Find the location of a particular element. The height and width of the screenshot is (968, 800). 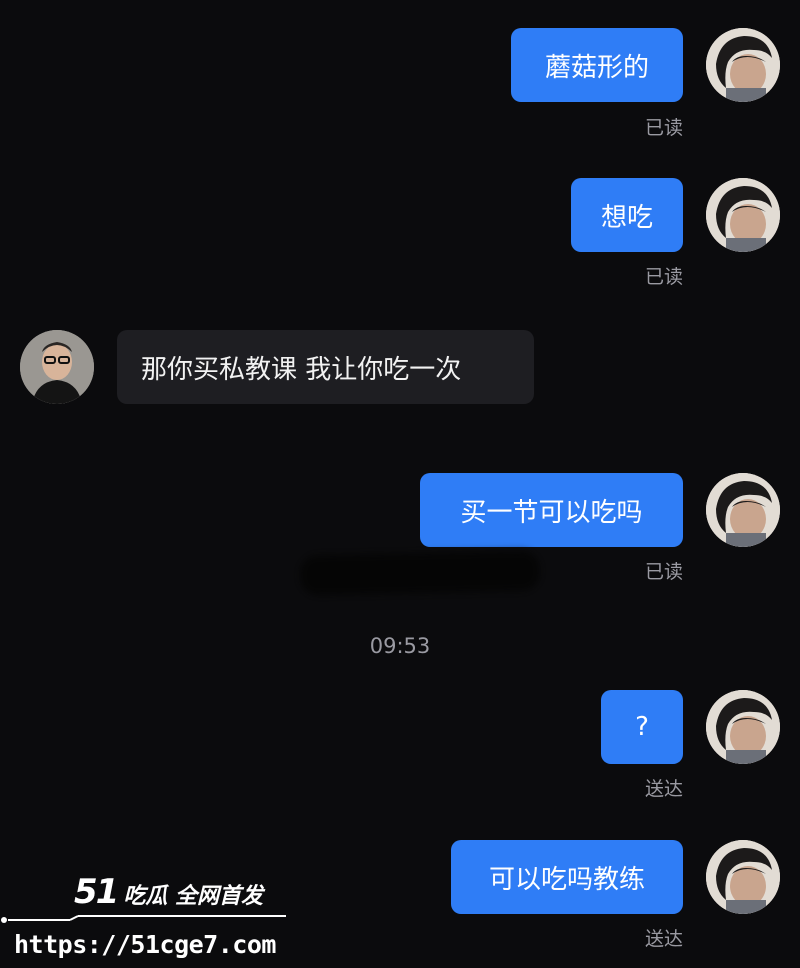

outgoing-message-bubble: 买一节可以吃吗 is located at coordinates (551, 510).